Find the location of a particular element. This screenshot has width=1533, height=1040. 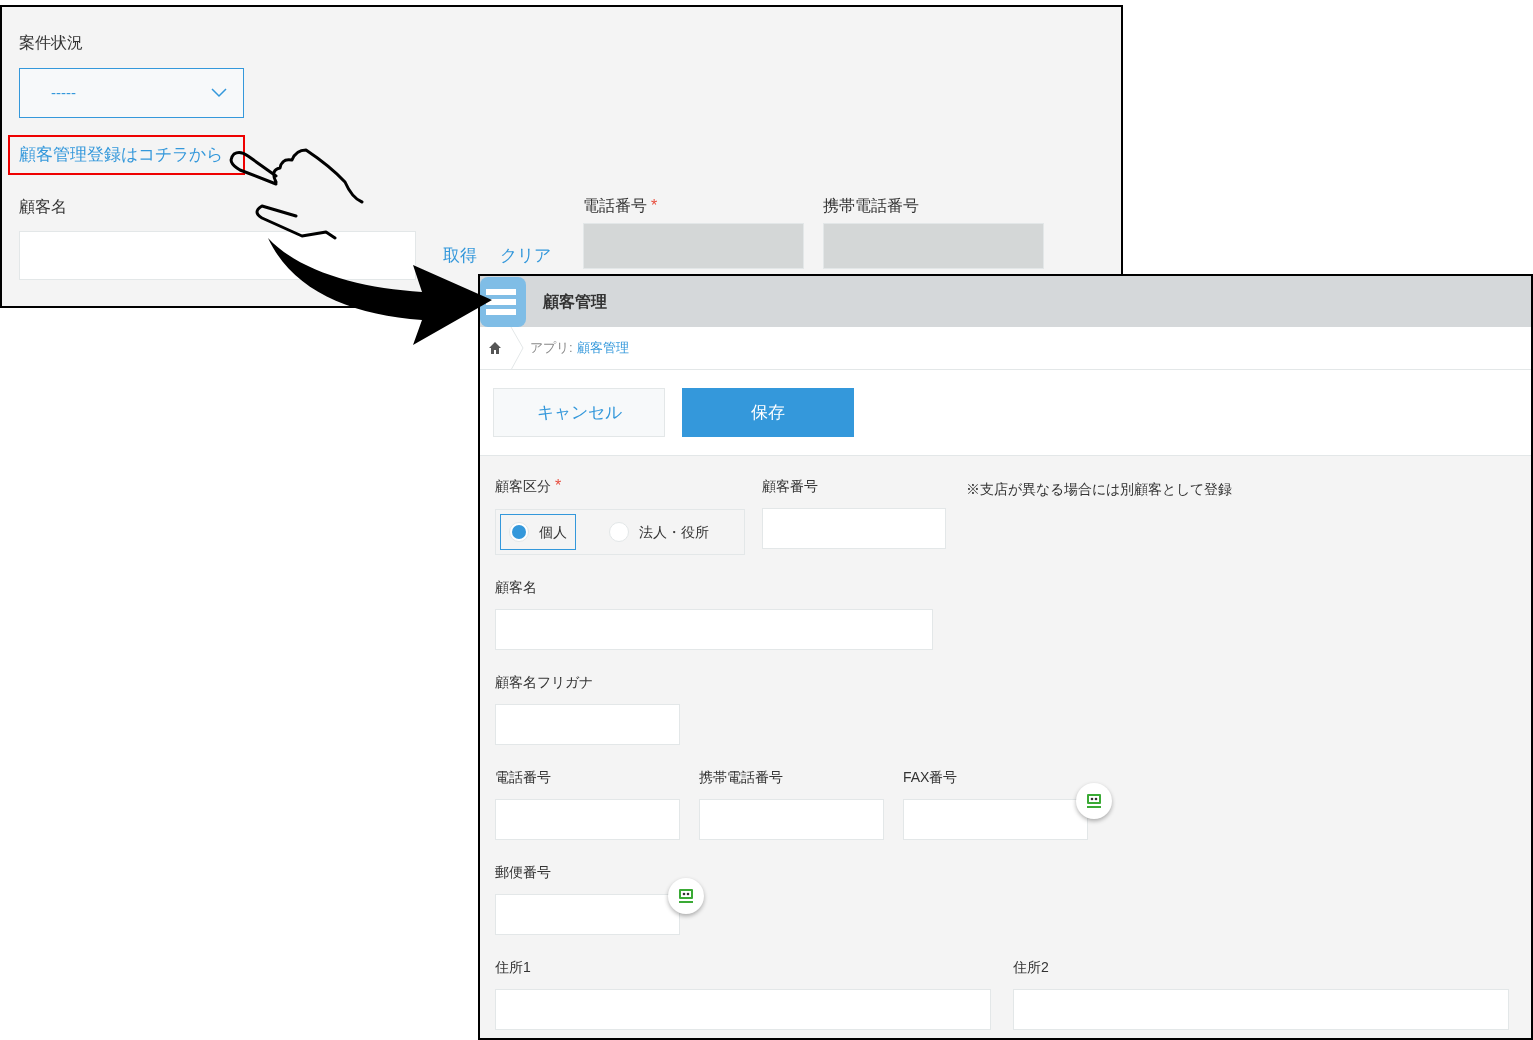

field-label: 案件状況 is located at coordinates (51, 43).